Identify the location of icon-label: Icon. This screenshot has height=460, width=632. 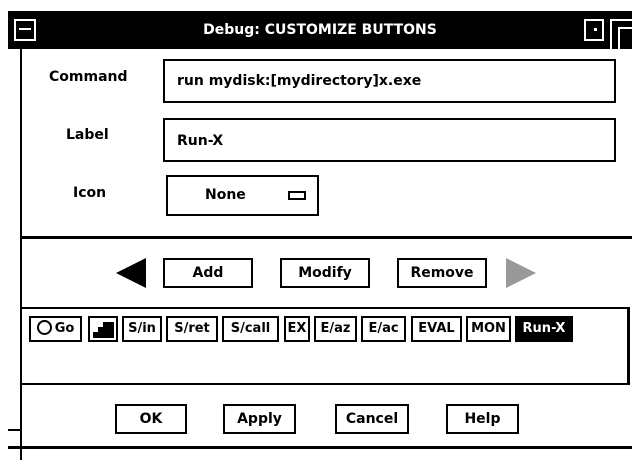
(90, 193).